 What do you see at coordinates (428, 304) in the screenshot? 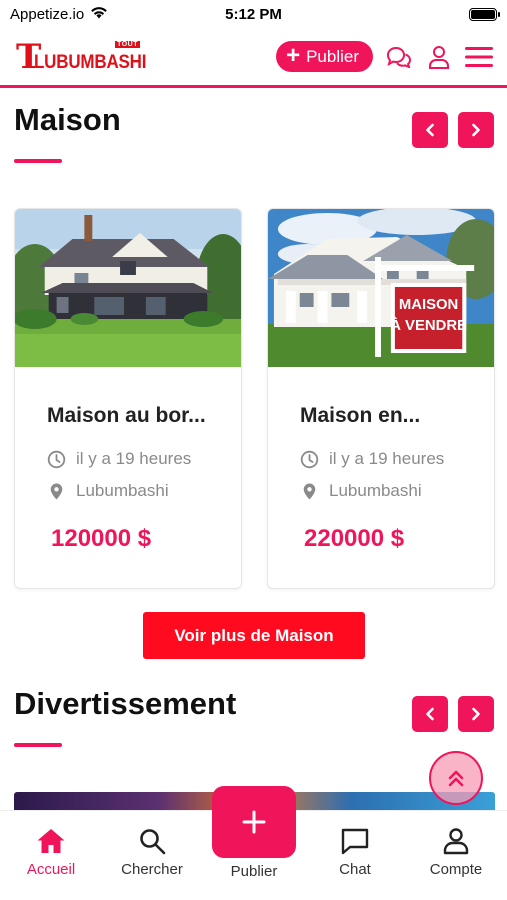
I see `sign-text-line1: MAISON` at bounding box center [428, 304].